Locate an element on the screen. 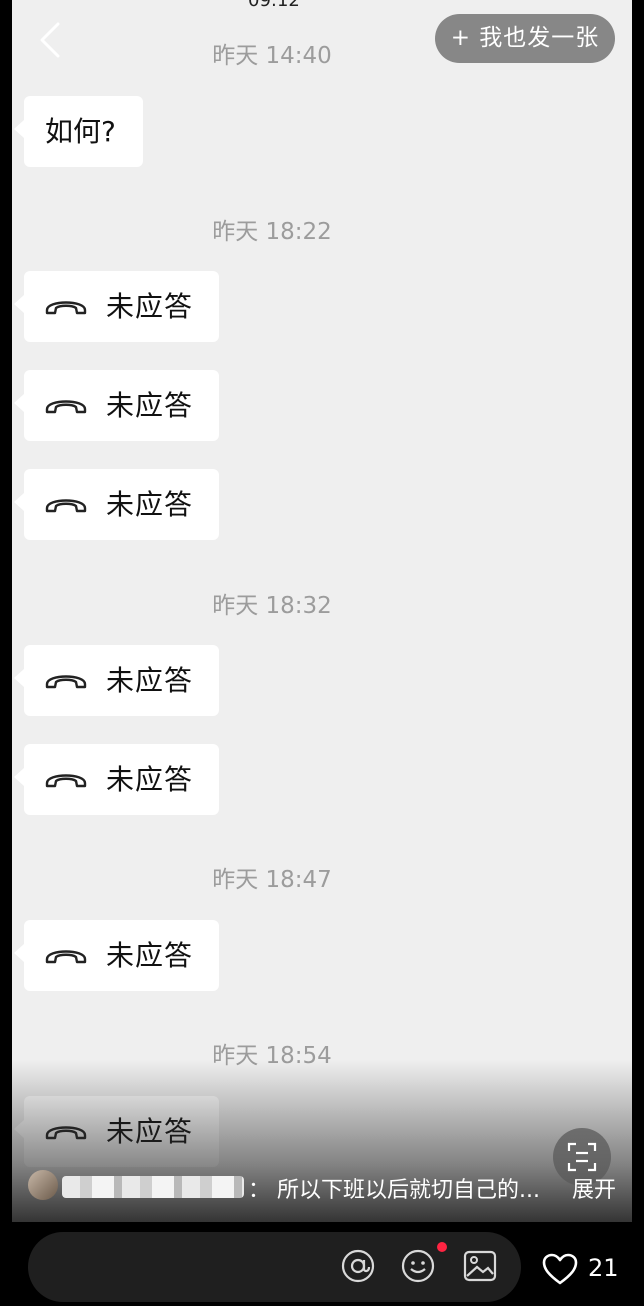 Image resolution: width=644 pixels, height=1306 pixels. at-icon is located at coordinates (358, 1266).